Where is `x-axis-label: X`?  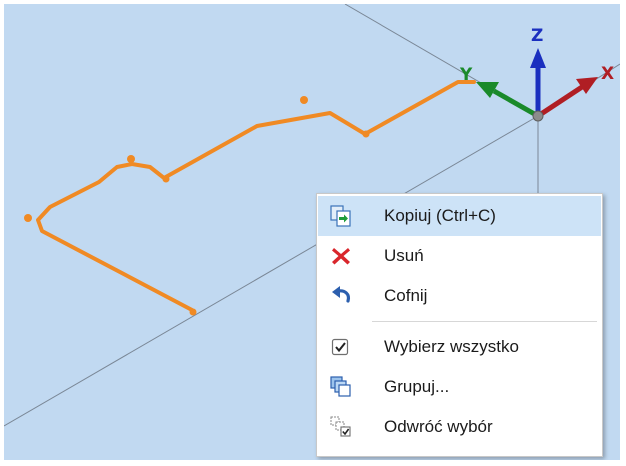 x-axis-label: X is located at coordinates (607, 74).